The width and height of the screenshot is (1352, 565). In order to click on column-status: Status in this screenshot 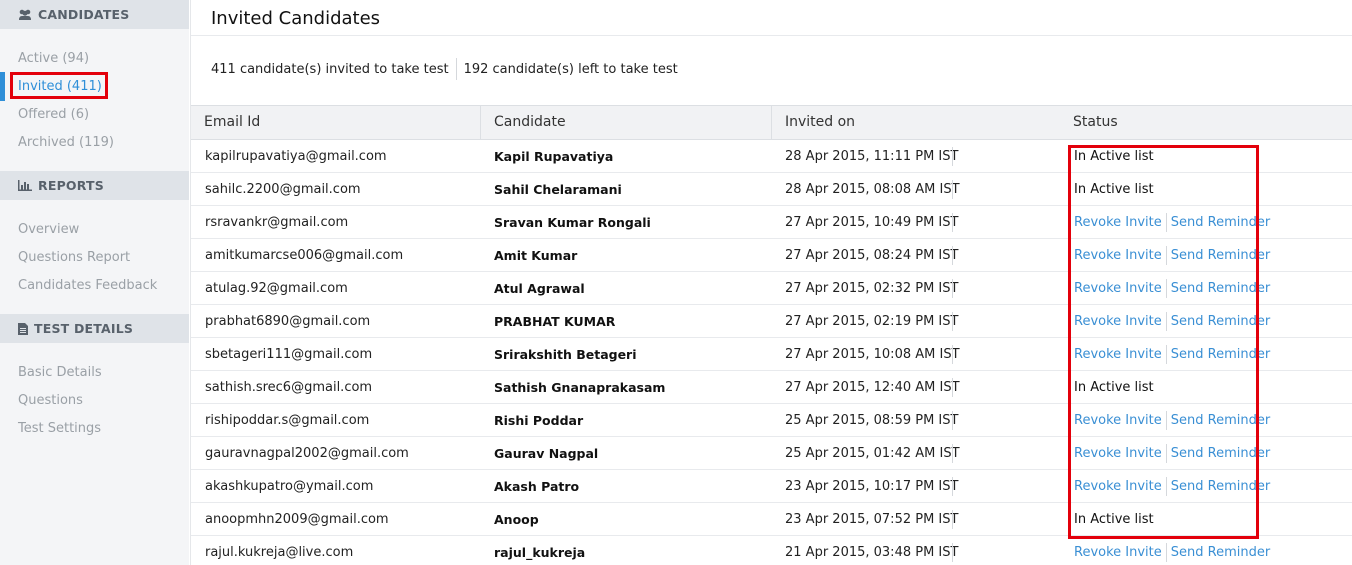, I will do `click(1206, 122)`.